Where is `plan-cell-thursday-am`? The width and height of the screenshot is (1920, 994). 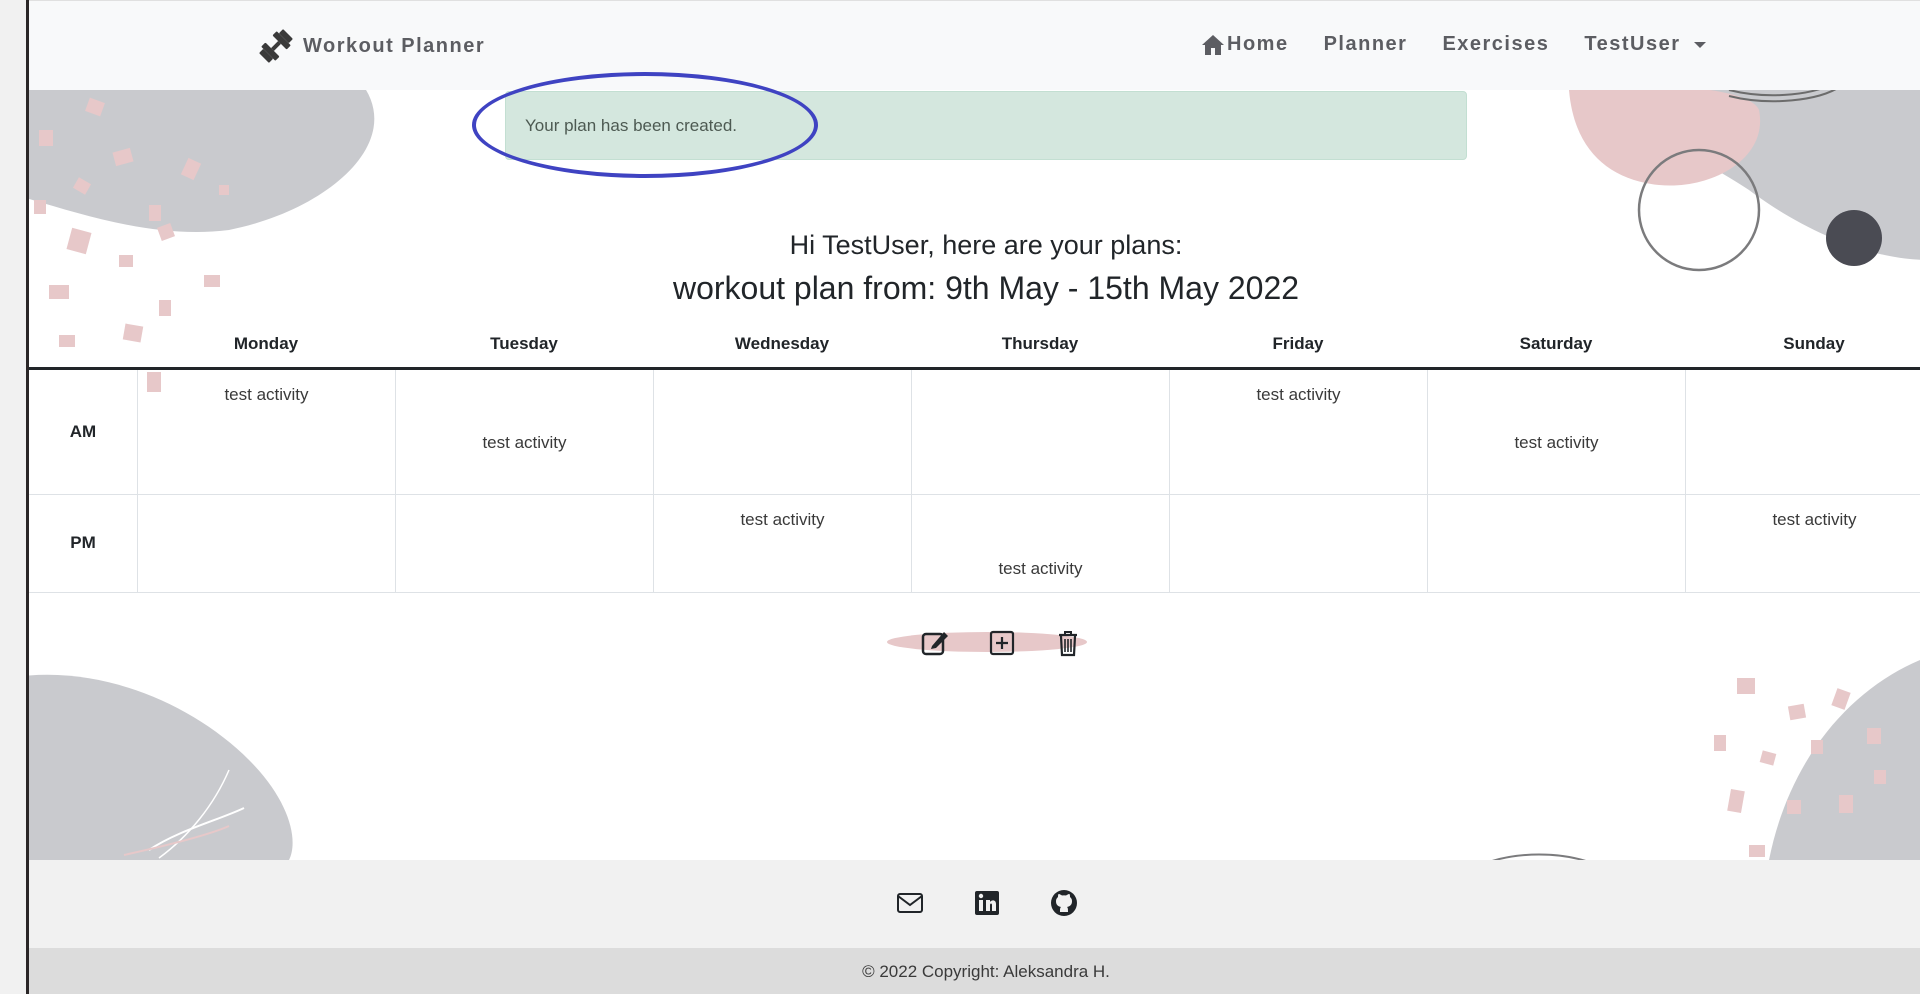
plan-cell-thursday-am is located at coordinates (1040, 432).